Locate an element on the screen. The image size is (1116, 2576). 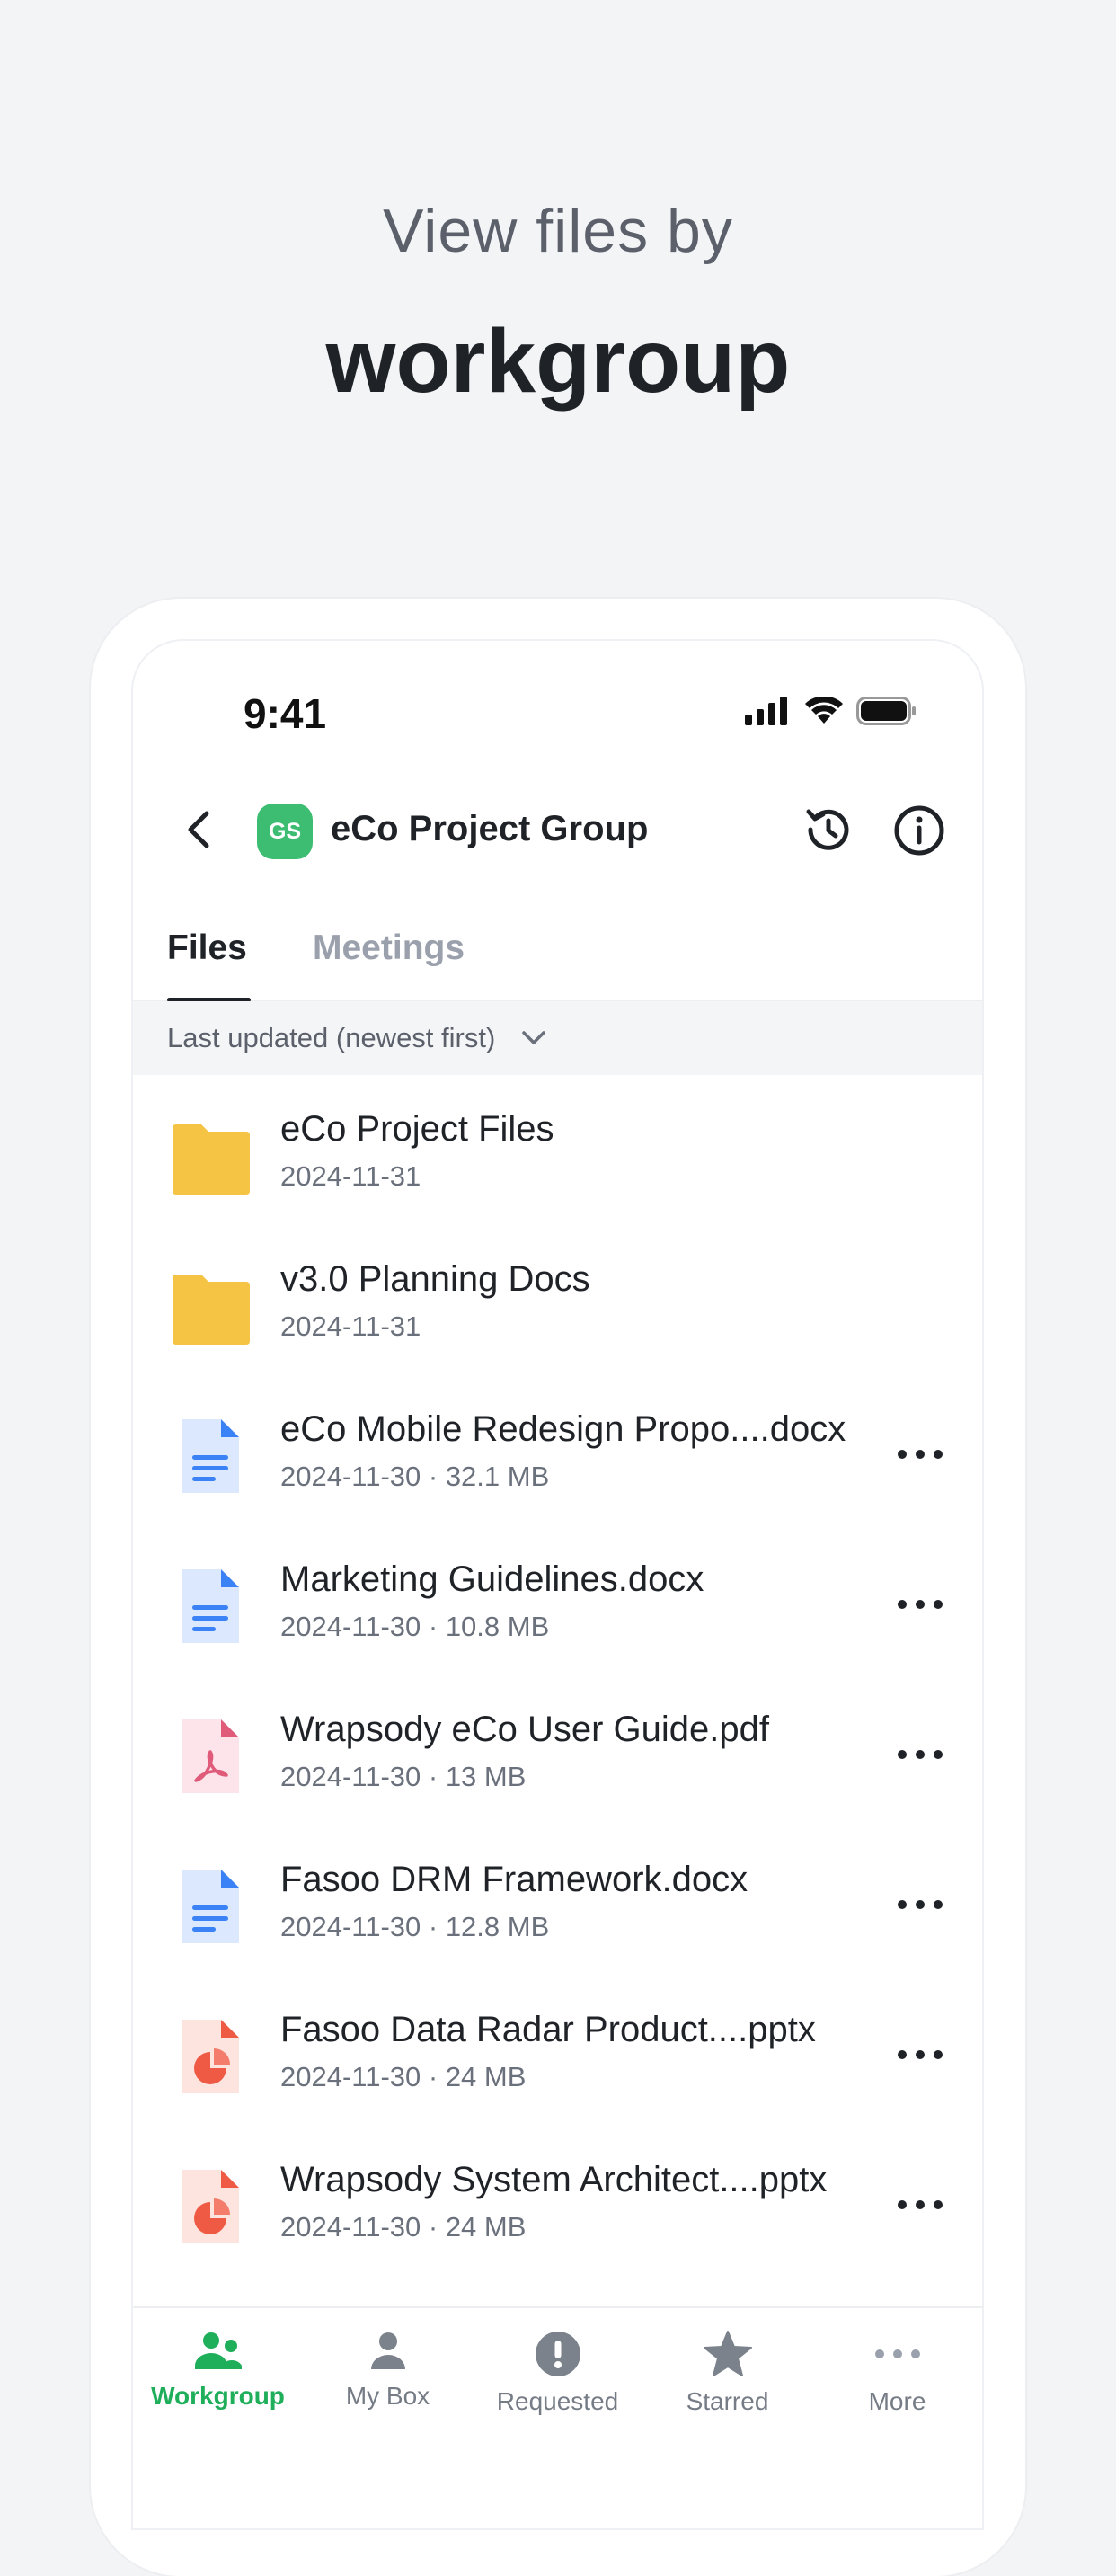
bottom-nav-starred: Starred is located at coordinates (727, 2373).